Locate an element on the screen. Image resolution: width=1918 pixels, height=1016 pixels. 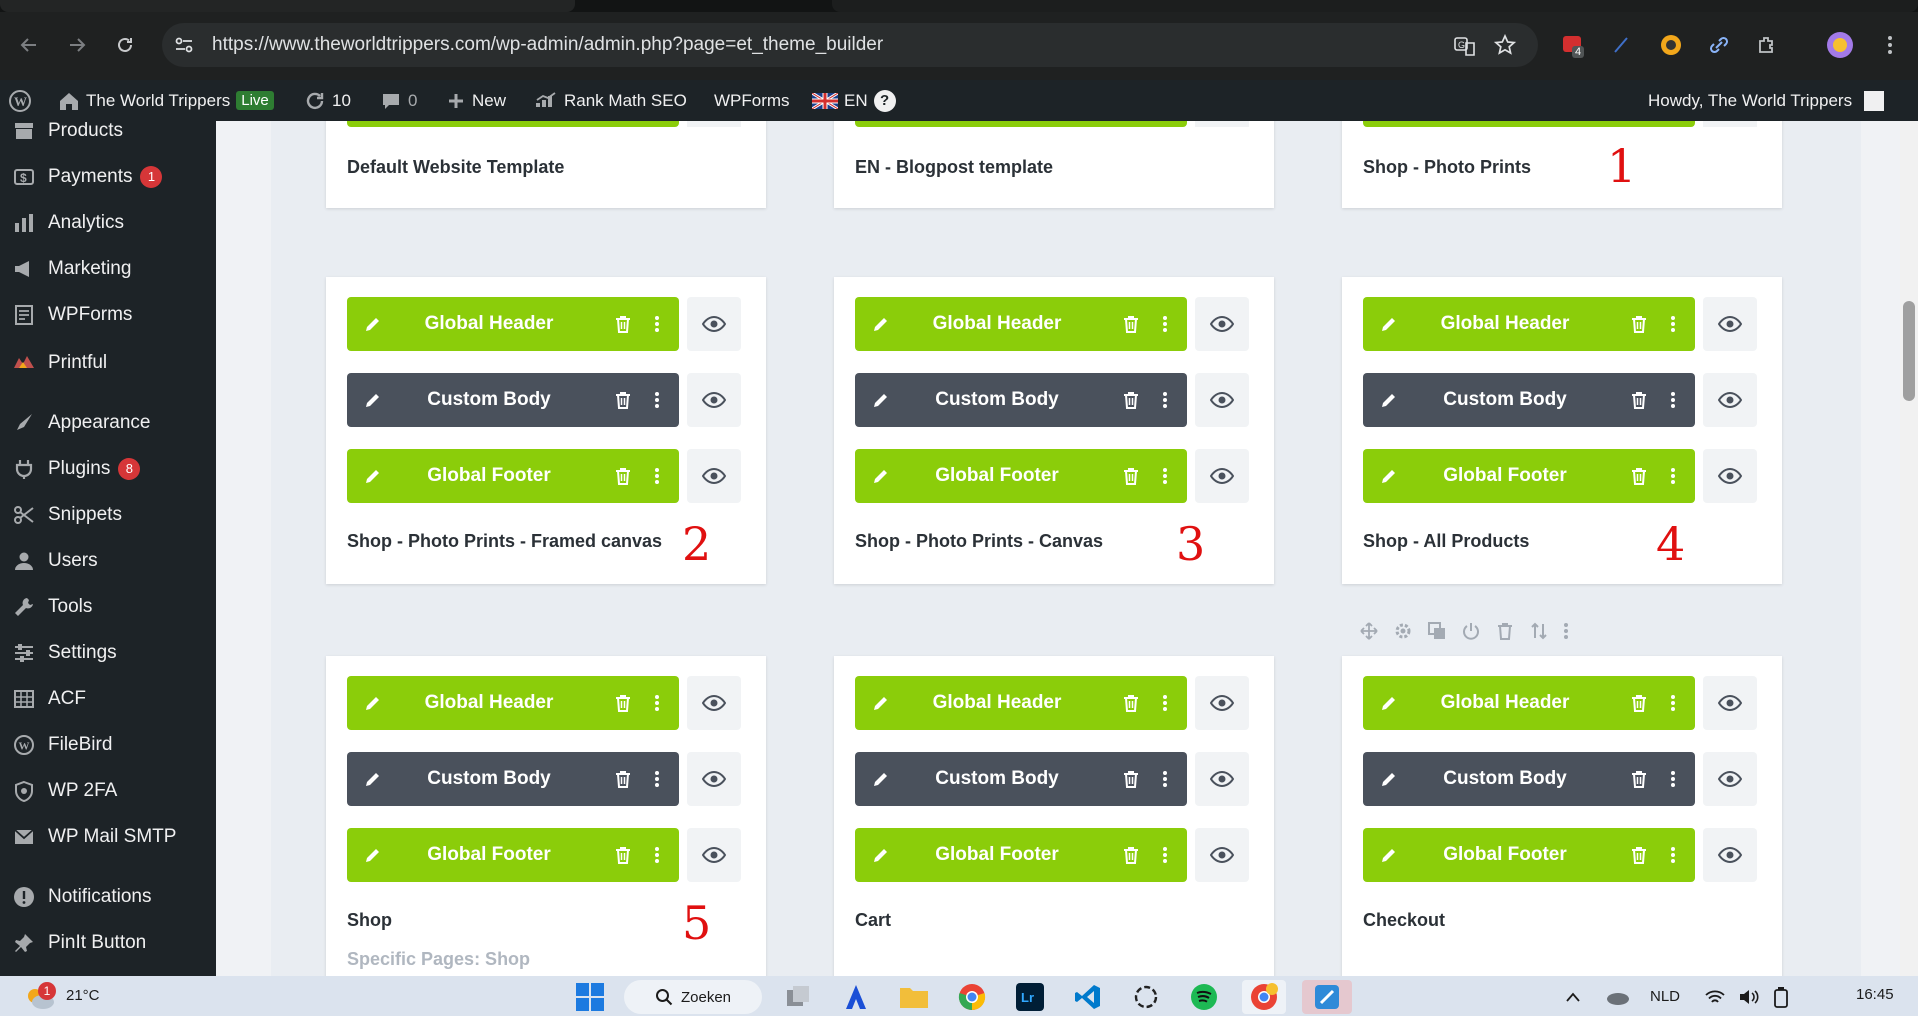
language-menu: EN ? is located at coordinates (854, 100).